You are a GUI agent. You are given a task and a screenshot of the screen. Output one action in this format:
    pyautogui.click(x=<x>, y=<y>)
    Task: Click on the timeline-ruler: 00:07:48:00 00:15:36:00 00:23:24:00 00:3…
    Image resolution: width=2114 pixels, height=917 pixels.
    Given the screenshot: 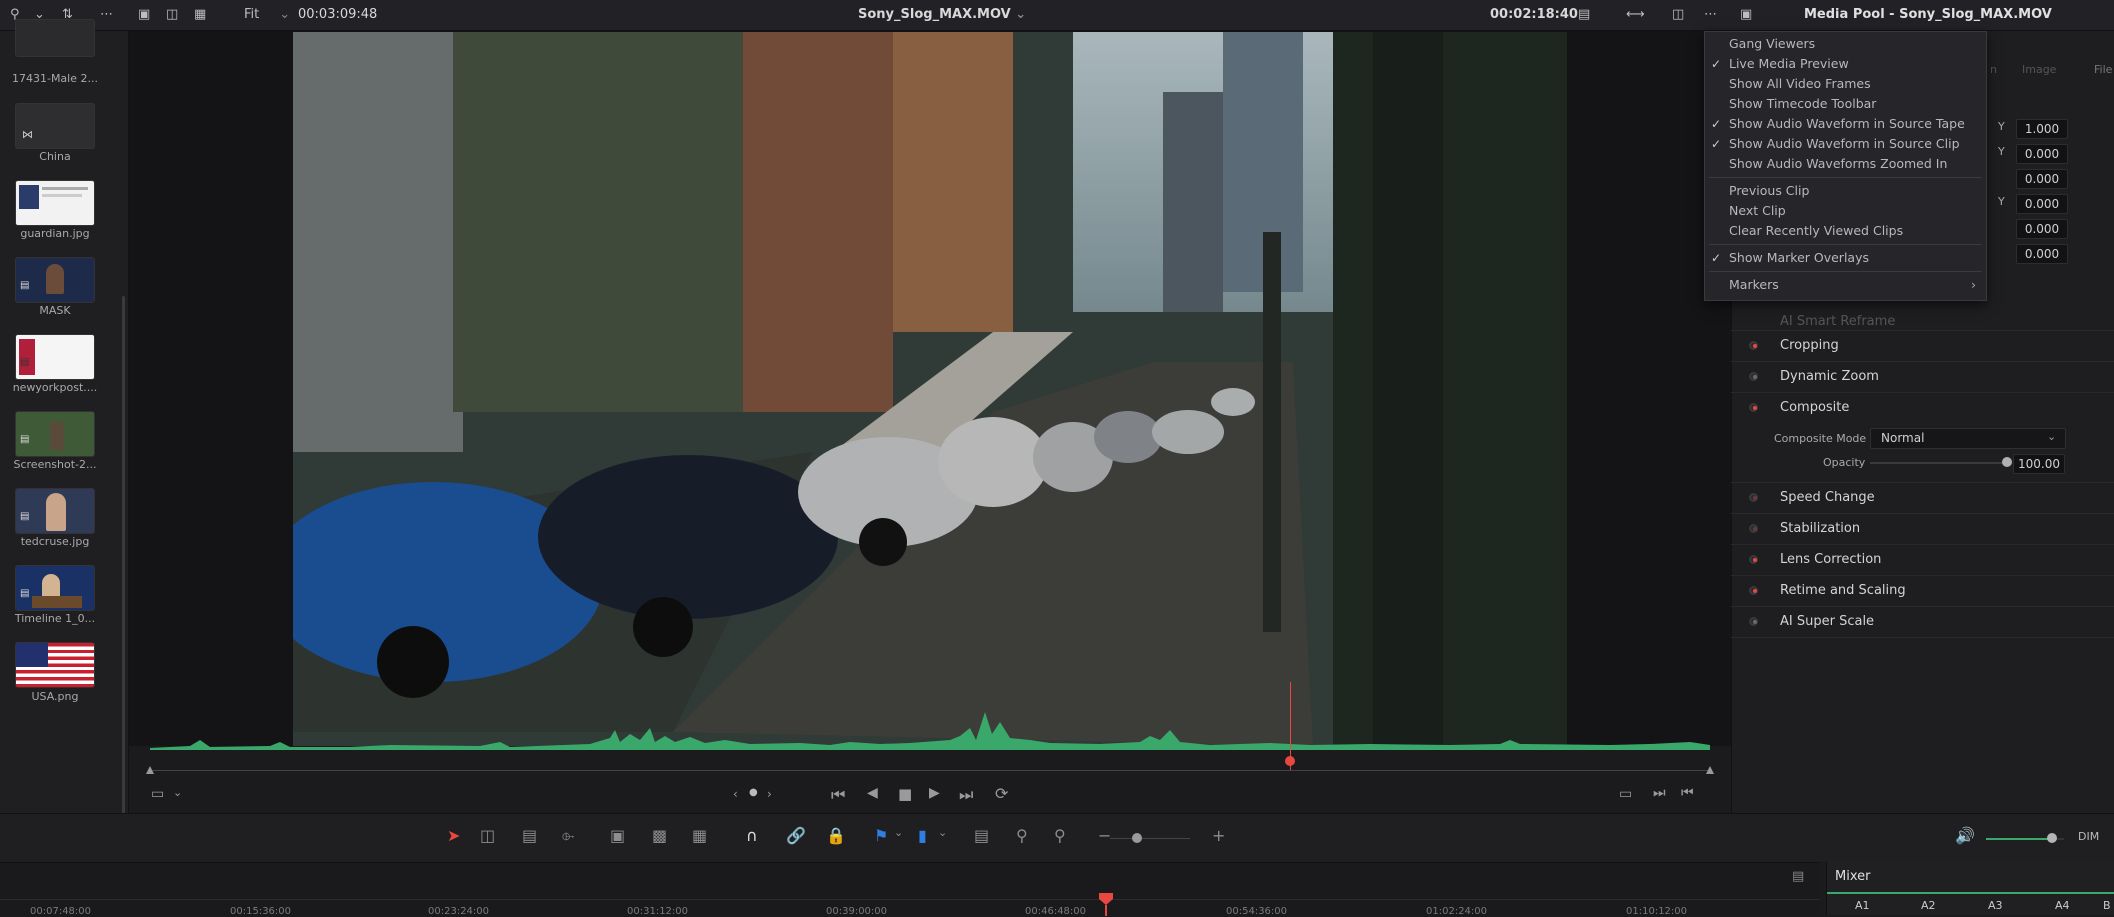 What is the action you would take?
    pyautogui.click(x=910, y=889)
    